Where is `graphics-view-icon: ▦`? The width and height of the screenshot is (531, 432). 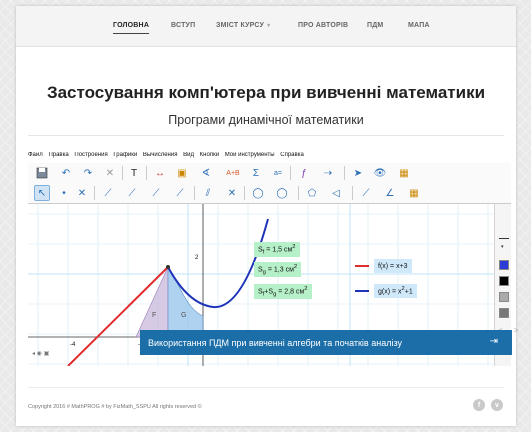
graphics-view-icon: ▦ is located at coordinates (414, 193).